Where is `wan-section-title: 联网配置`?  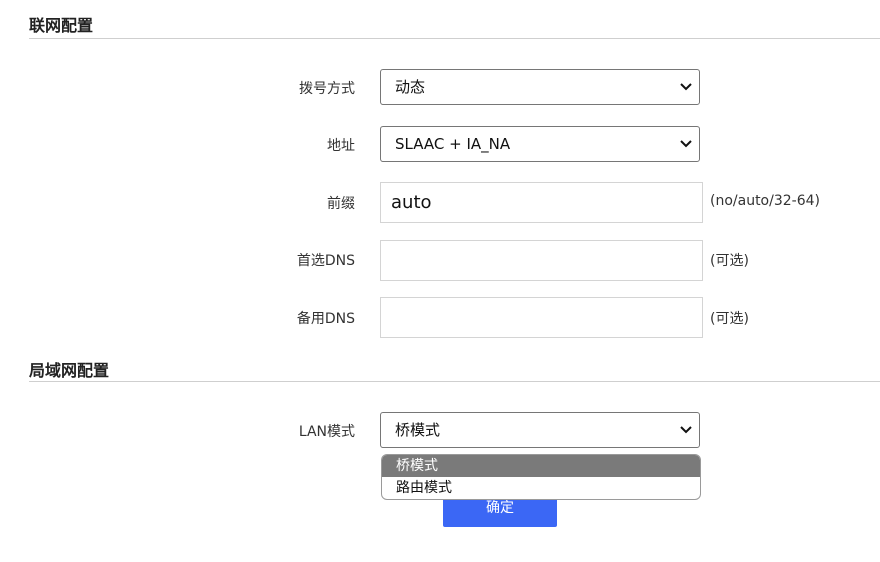 wan-section-title: 联网配置 is located at coordinates (61, 25).